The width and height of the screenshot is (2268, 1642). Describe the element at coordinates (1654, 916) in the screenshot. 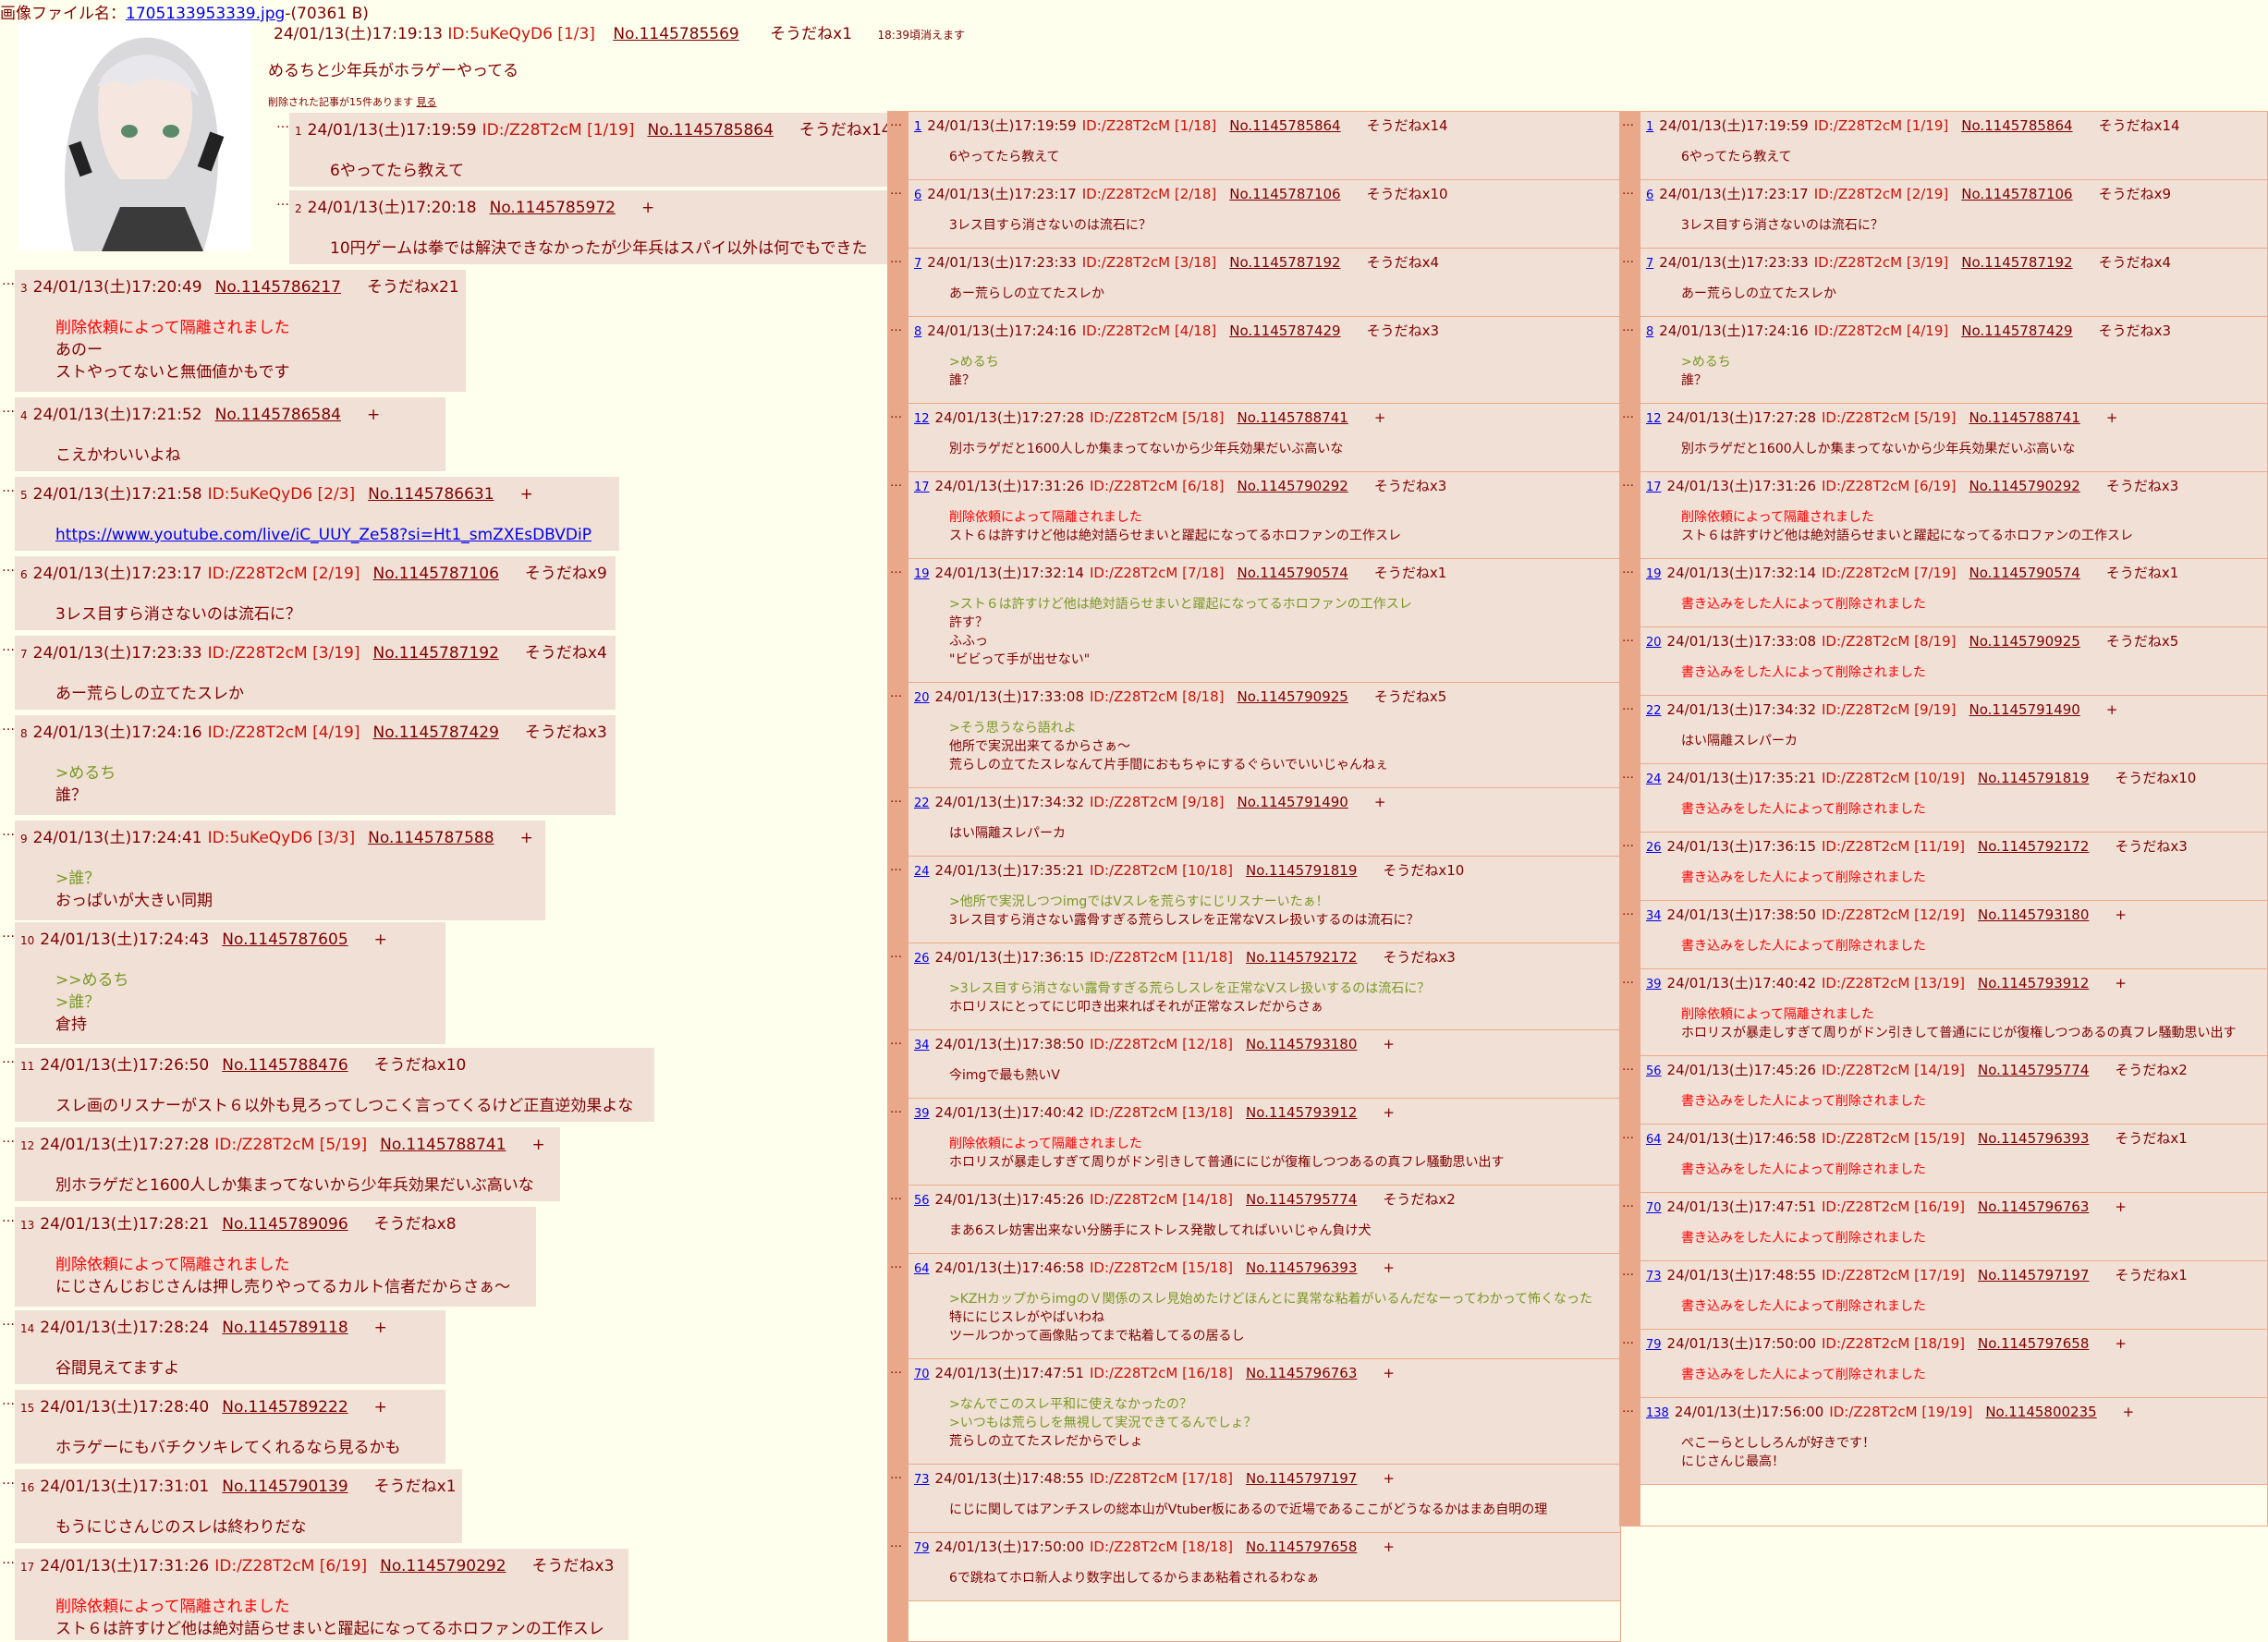

I see `post-number: 34` at that location.